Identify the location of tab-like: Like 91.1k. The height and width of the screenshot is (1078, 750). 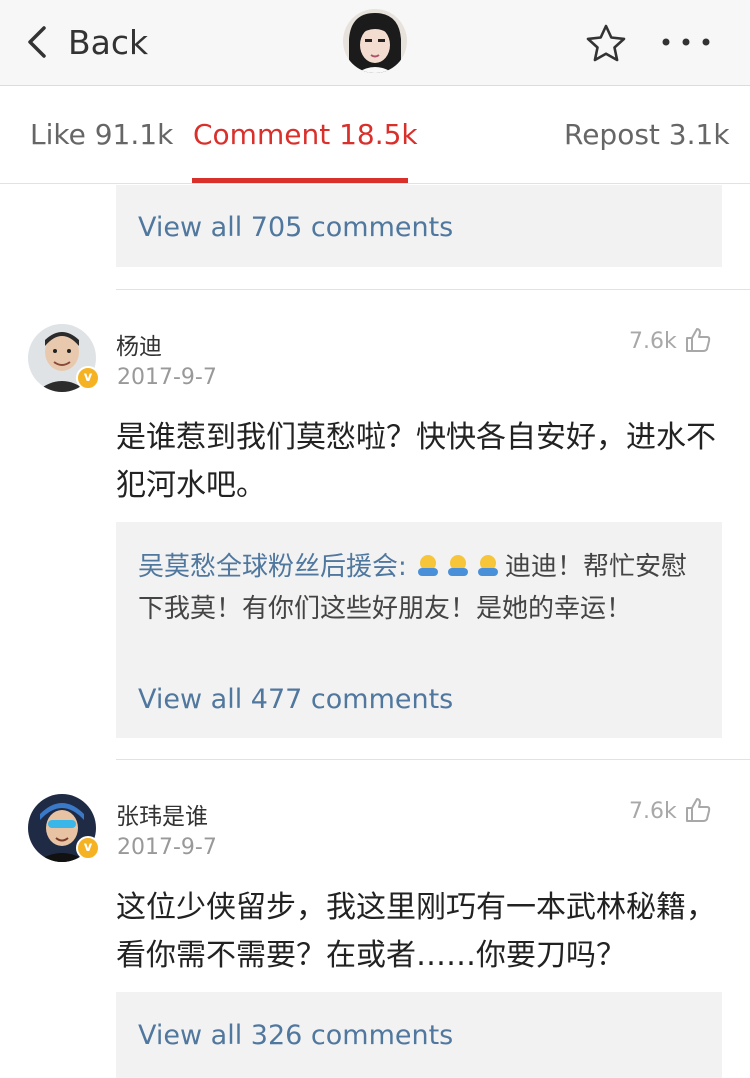
(101, 134).